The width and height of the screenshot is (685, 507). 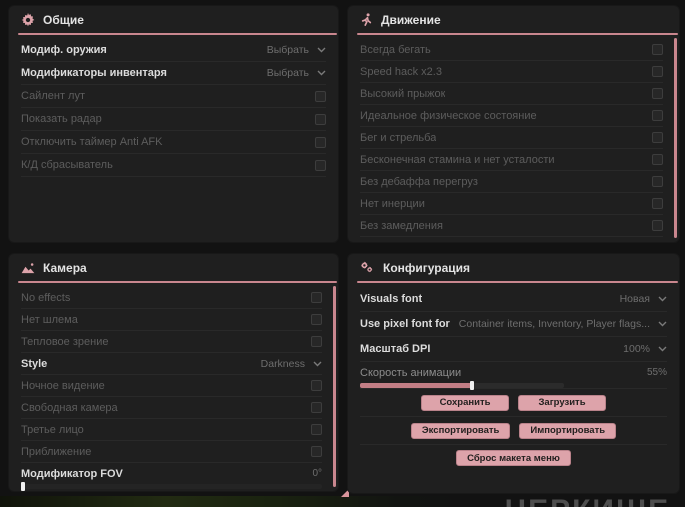 I want to click on row-speed-hack: Speed hack x2.3, so click(x=511, y=72).